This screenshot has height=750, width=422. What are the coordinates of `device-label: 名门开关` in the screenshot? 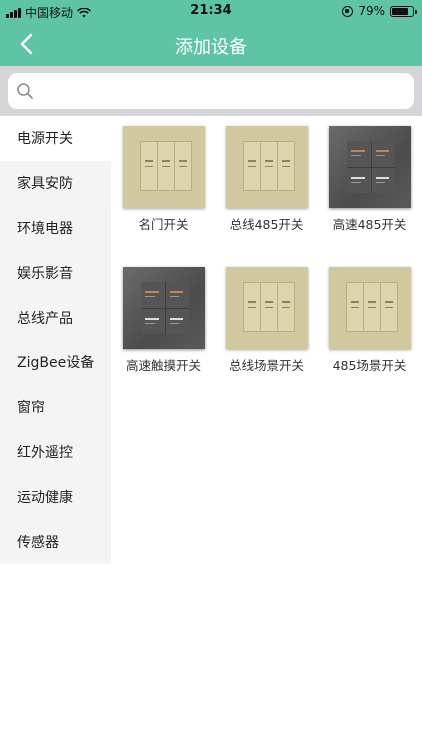 It's located at (163, 224).